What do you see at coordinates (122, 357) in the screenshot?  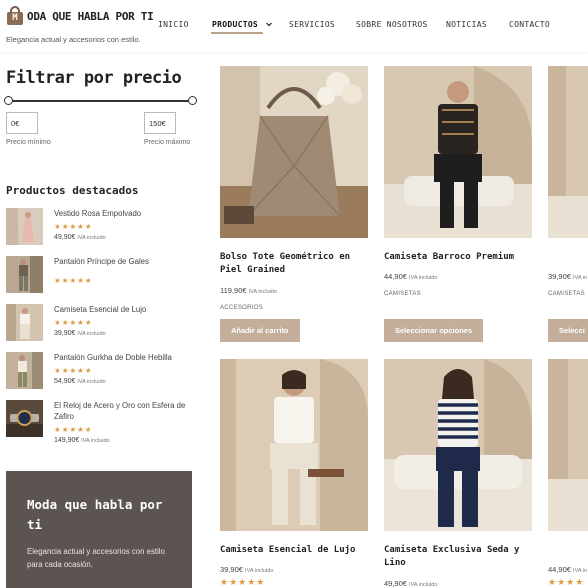 I see `featured-item-name: Pantalón Gurkha de Doble Hebilla` at bounding box center [122, 357].